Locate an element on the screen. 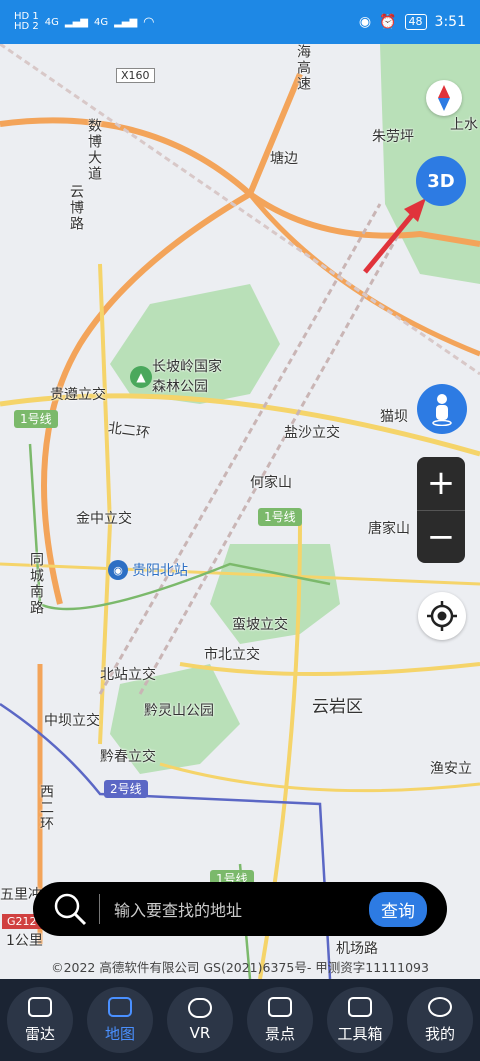 The width and height of the screenshot is (480, 1061). map-label-yuan: 渔安立 is located at coordinates (451, 769).